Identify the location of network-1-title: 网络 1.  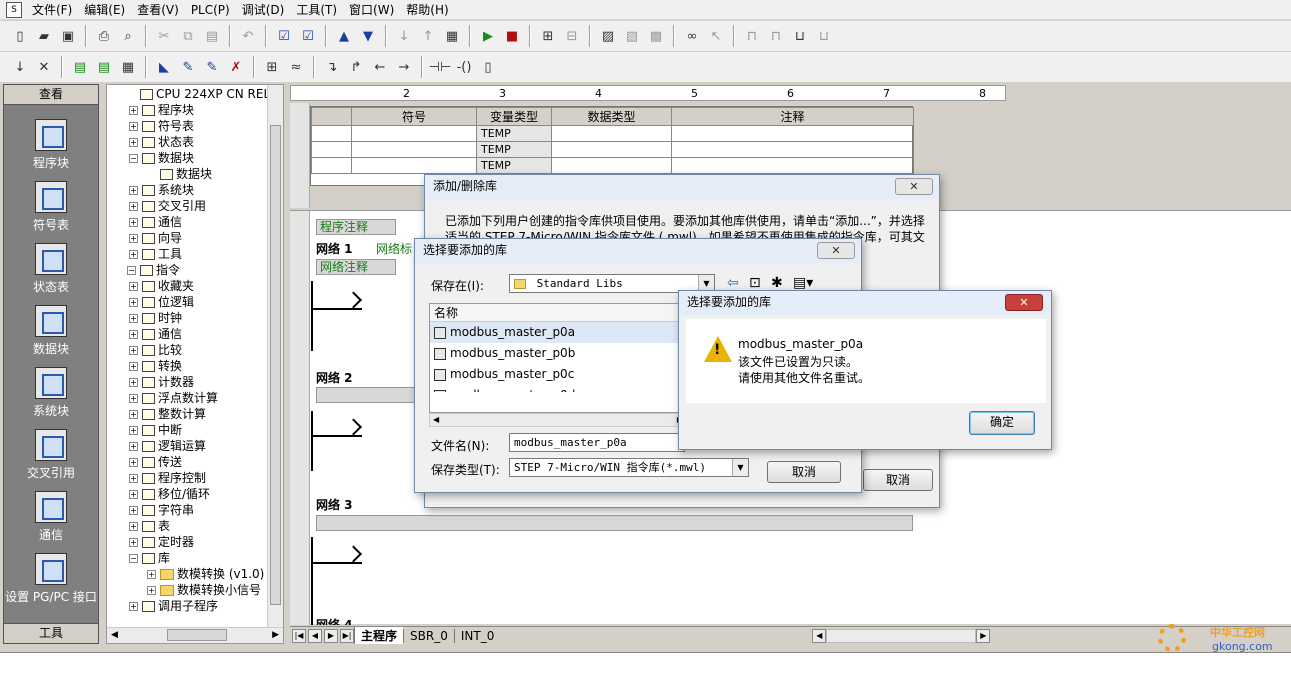
(334, 248).